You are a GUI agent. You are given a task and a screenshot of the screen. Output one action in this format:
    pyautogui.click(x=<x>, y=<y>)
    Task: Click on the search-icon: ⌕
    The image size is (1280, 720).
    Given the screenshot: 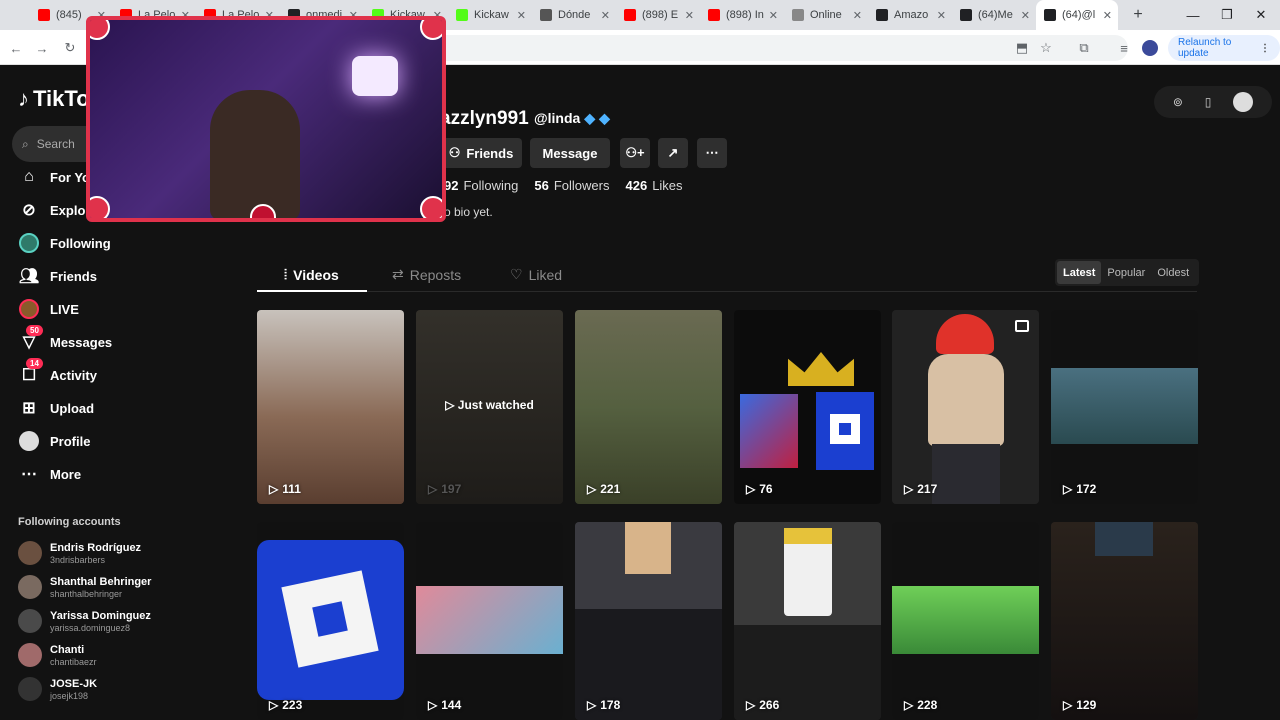 What is the action you would take?
    pyautogui.click(x=25, y=143)
    